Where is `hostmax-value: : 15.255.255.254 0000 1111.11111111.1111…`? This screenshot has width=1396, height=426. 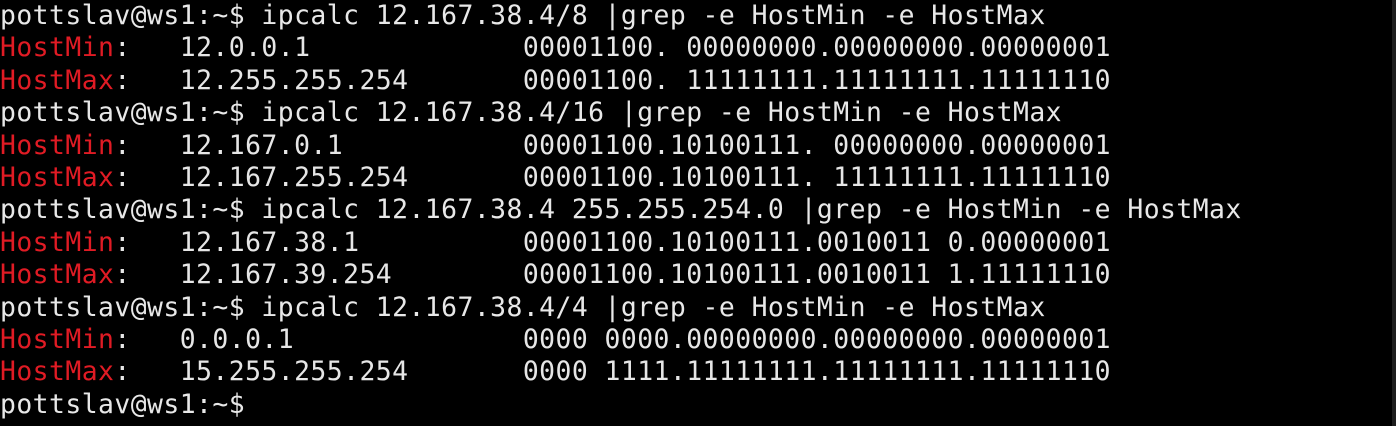 hostmax-value: : 15.255.255.254 0000 1111.11111111.1111… is located at coordinates (613, 372).